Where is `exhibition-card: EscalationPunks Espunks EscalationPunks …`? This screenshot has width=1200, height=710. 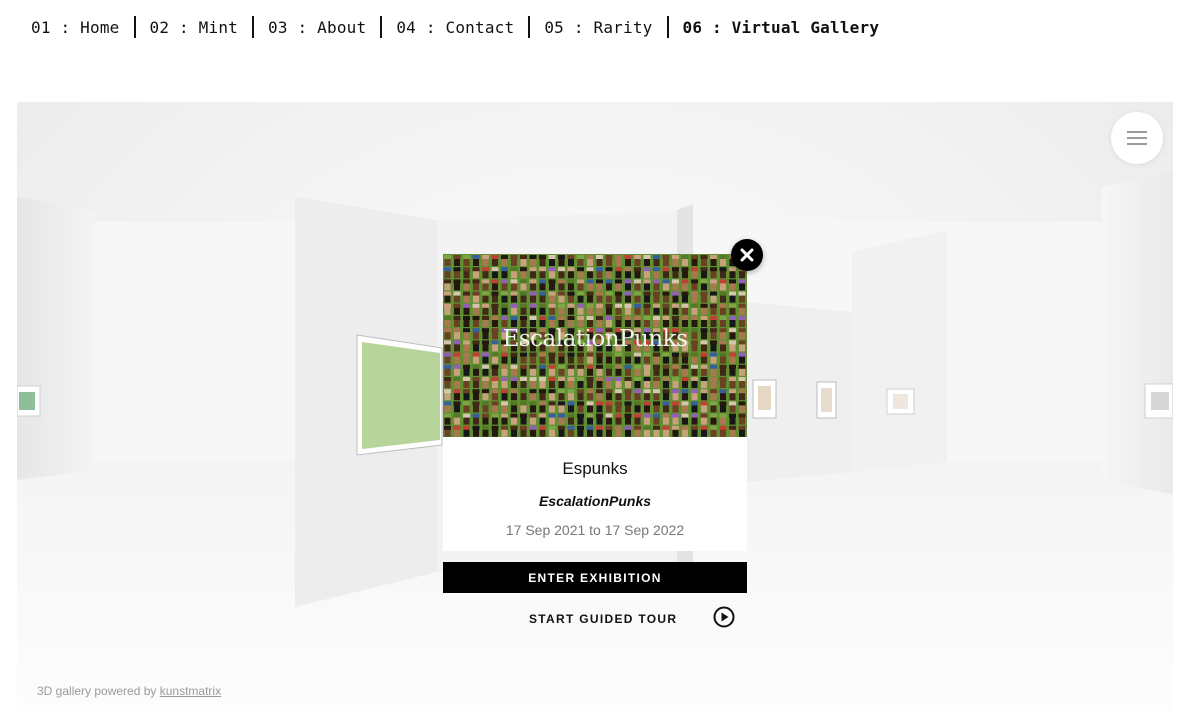
exhibition-card: EscalationPunks Espunks EscalationPunks … is located at coordinates (595, 402).